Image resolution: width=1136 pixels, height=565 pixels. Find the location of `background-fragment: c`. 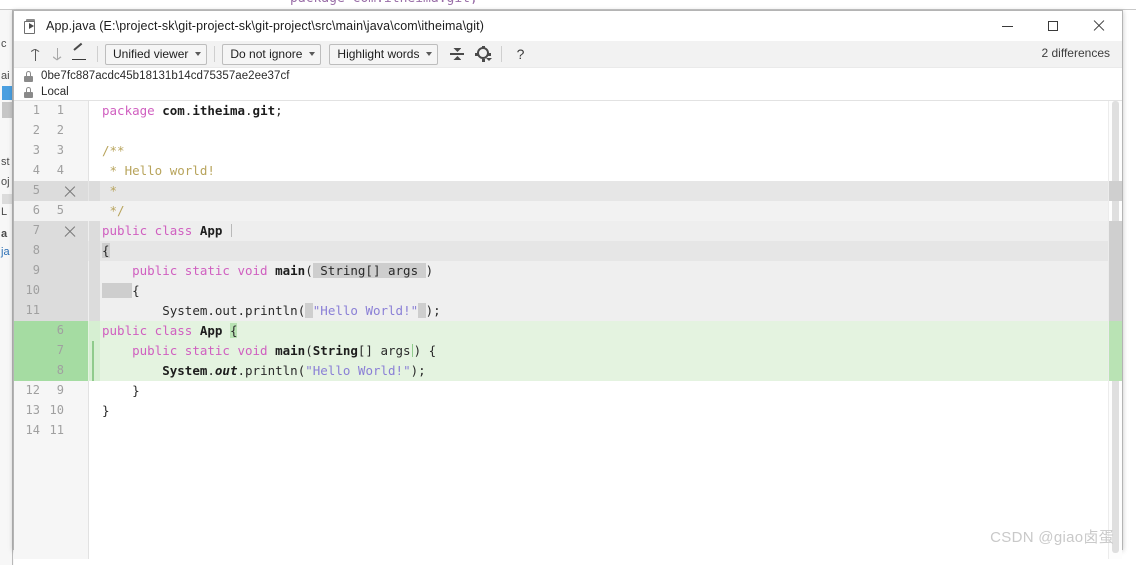

background-fragment: c is located at coordinates (4, 44).